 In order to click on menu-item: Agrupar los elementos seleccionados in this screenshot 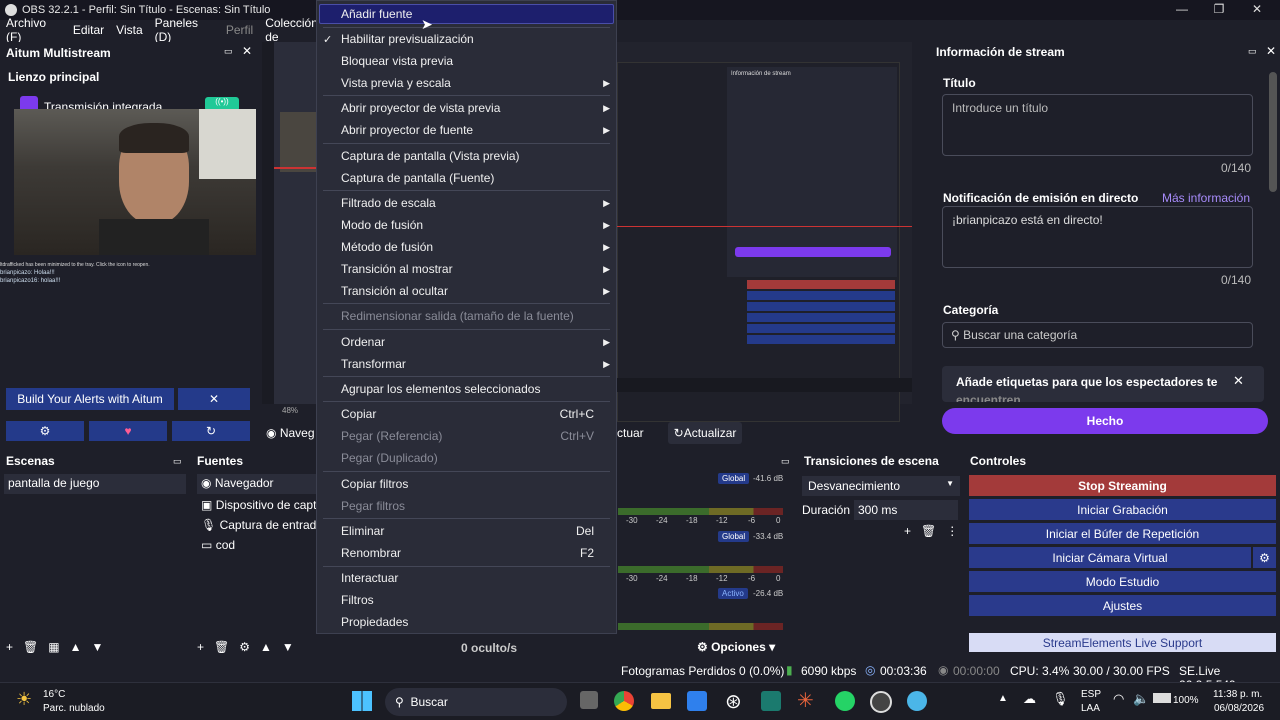, I will do `click(474, 389)`.